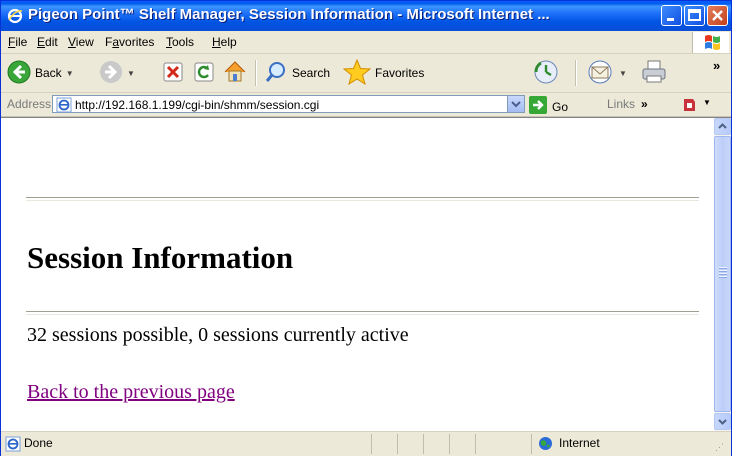  Describe the element at coordinates (64, 106) in the screenshot. I see `page-icon` at that location.